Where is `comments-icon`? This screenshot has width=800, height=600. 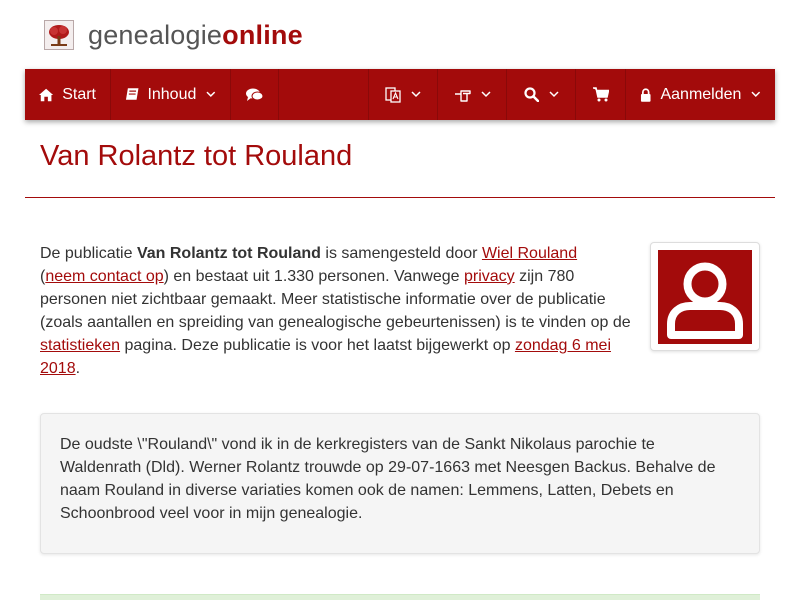
comments-icon is located at coordinates (254, 94).